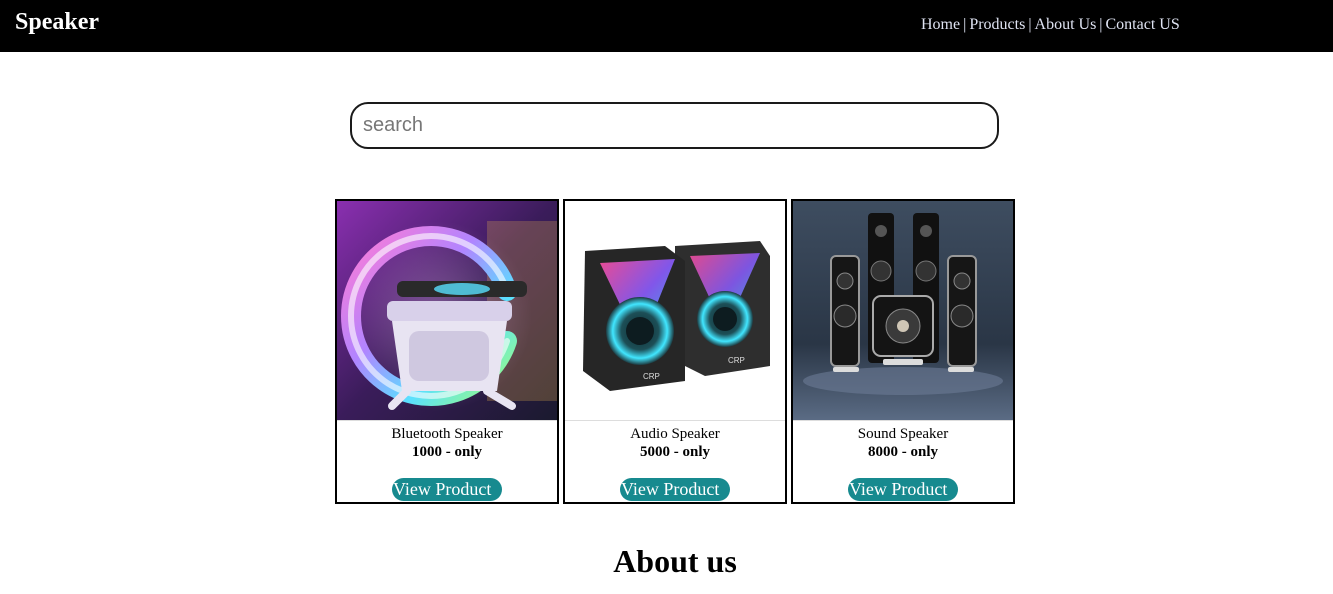 This screenshot has width=1333, height=594. Describe the element at coordinates (674, 125) in the screenshot. I see `search-input` at that location.